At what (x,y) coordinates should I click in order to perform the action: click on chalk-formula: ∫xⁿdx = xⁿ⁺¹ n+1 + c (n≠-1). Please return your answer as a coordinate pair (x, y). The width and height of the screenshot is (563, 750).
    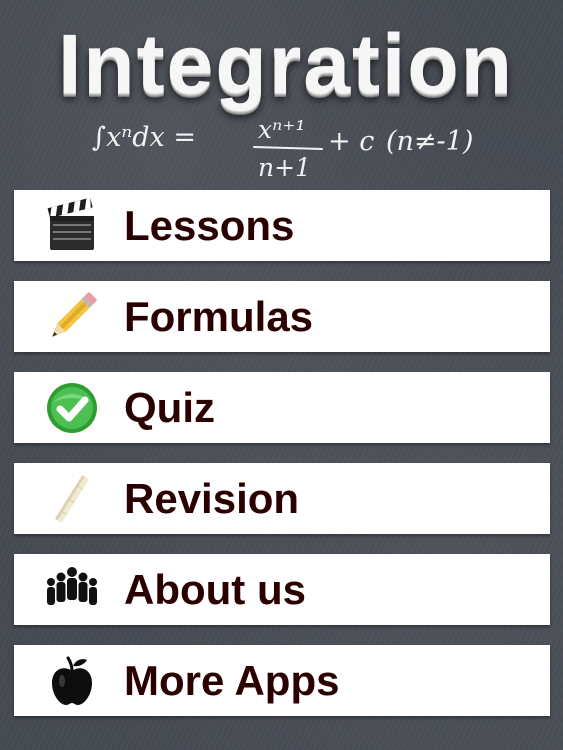
    Looking at the image, I should click on (308, 148).